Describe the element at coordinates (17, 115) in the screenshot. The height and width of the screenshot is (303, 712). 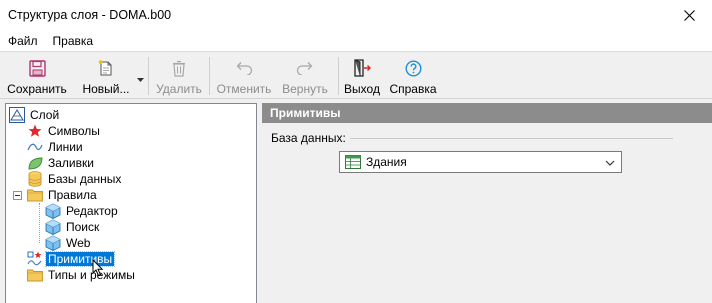
I see `layer-icon` at that location.